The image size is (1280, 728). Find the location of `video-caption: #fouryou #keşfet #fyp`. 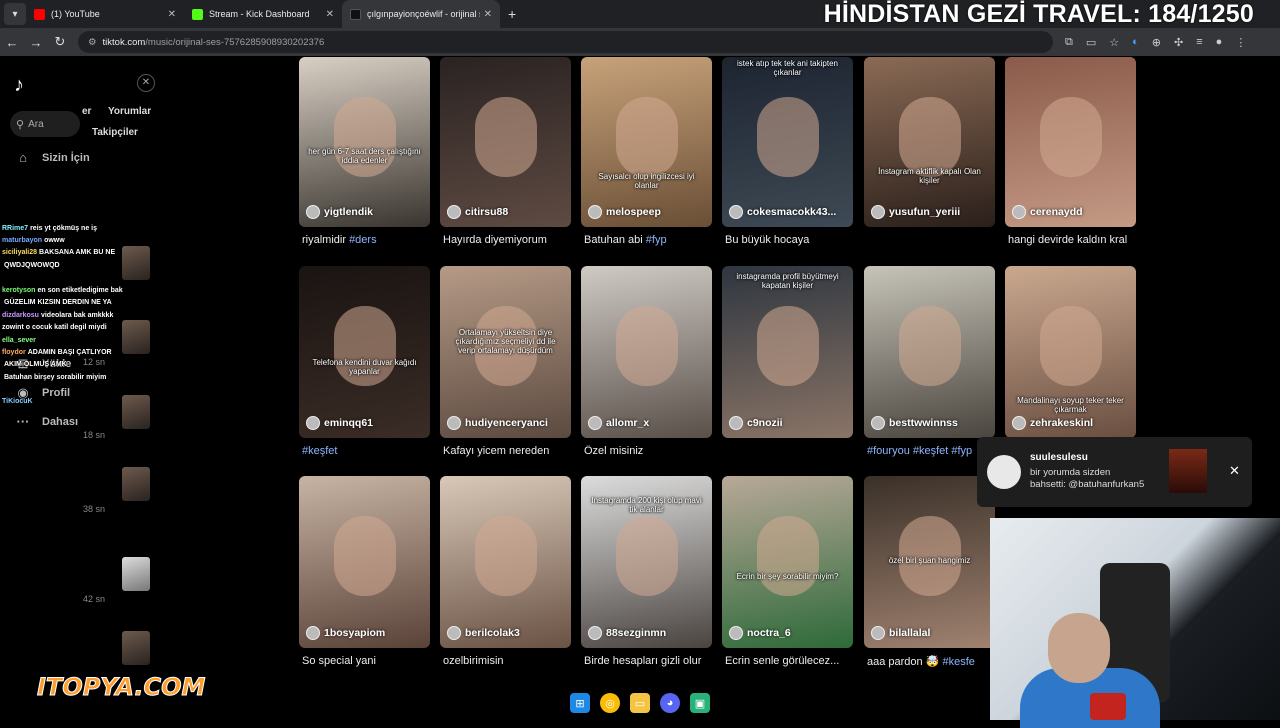

video-caption: #fouryou #keşfet #fyp is located at coordinates (923, 451).